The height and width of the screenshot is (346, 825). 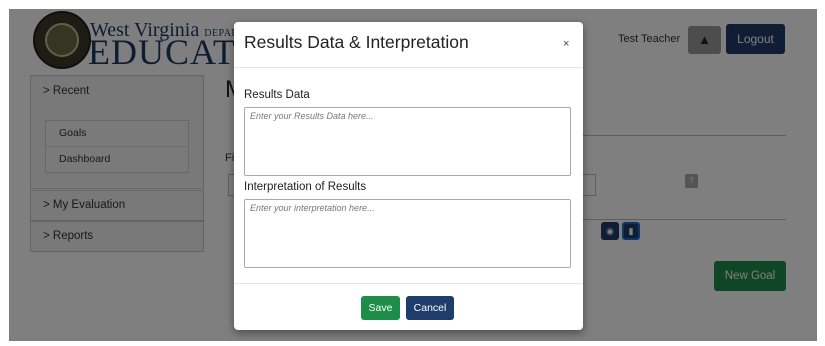 I want to click on modal-header-divider, so click(x=408, y=67).